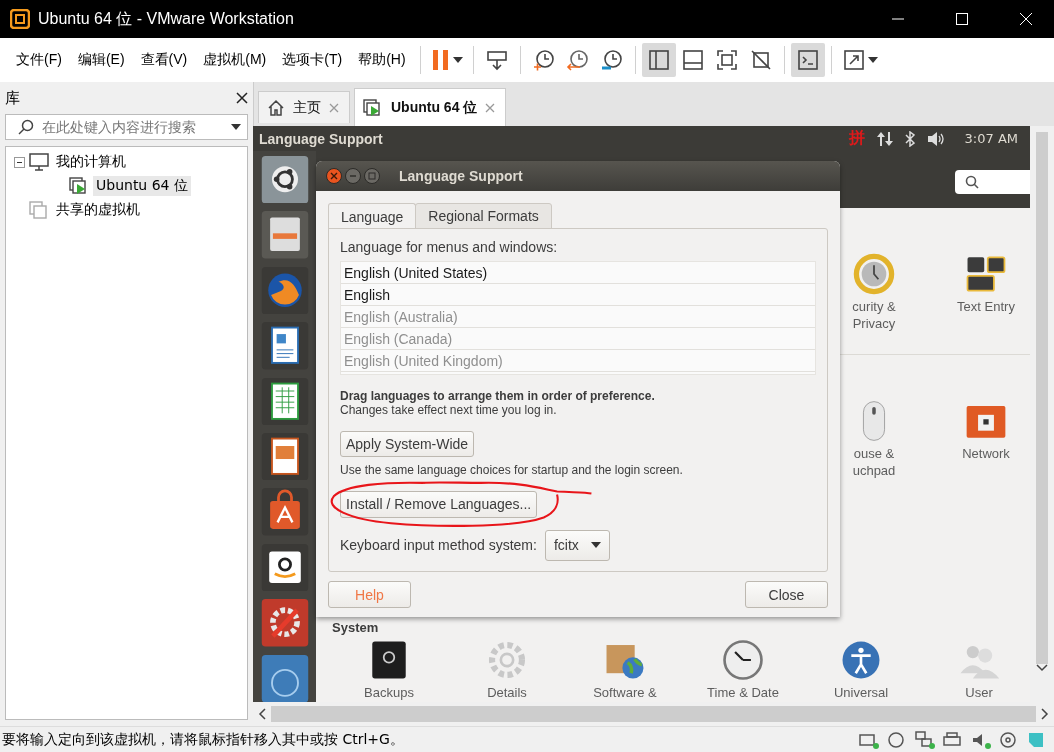  Describe the element at coordinates (355, 627) in the screenshot. I see `section-title: System` at that location.